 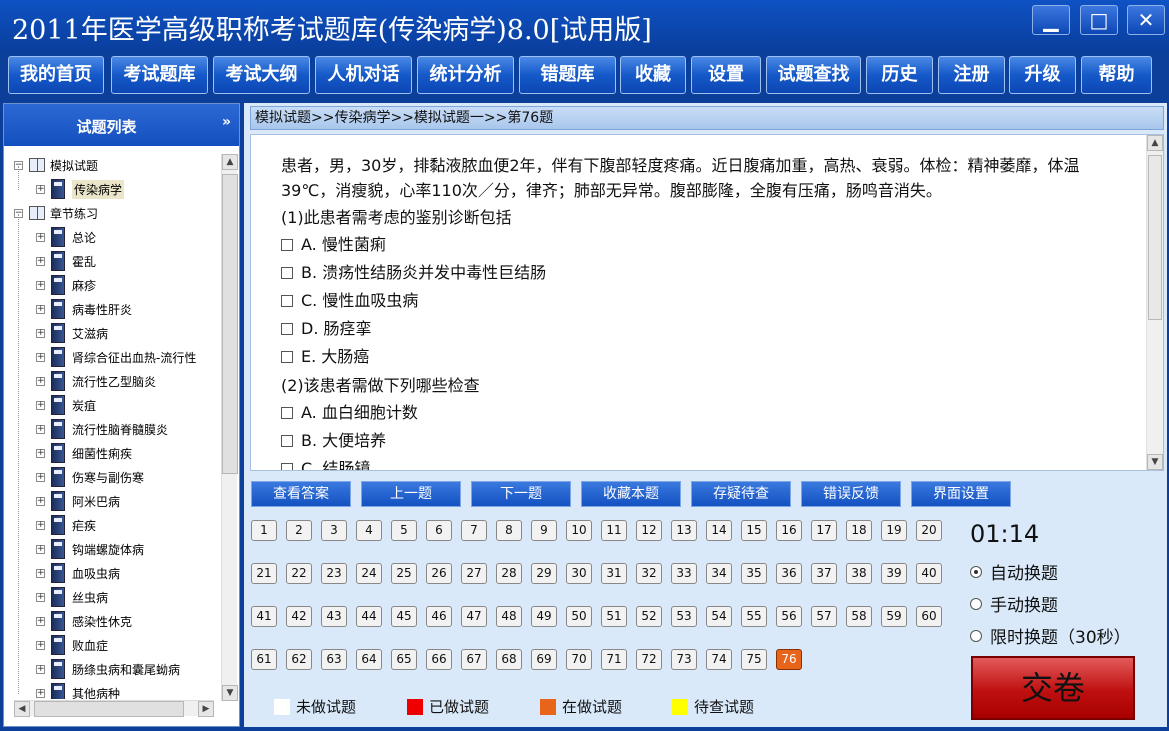 What do you see at coordinates (961, 494) in the screenshot?
I see `ui-settings-button: 界面设置` at bounding box center [961, 494].